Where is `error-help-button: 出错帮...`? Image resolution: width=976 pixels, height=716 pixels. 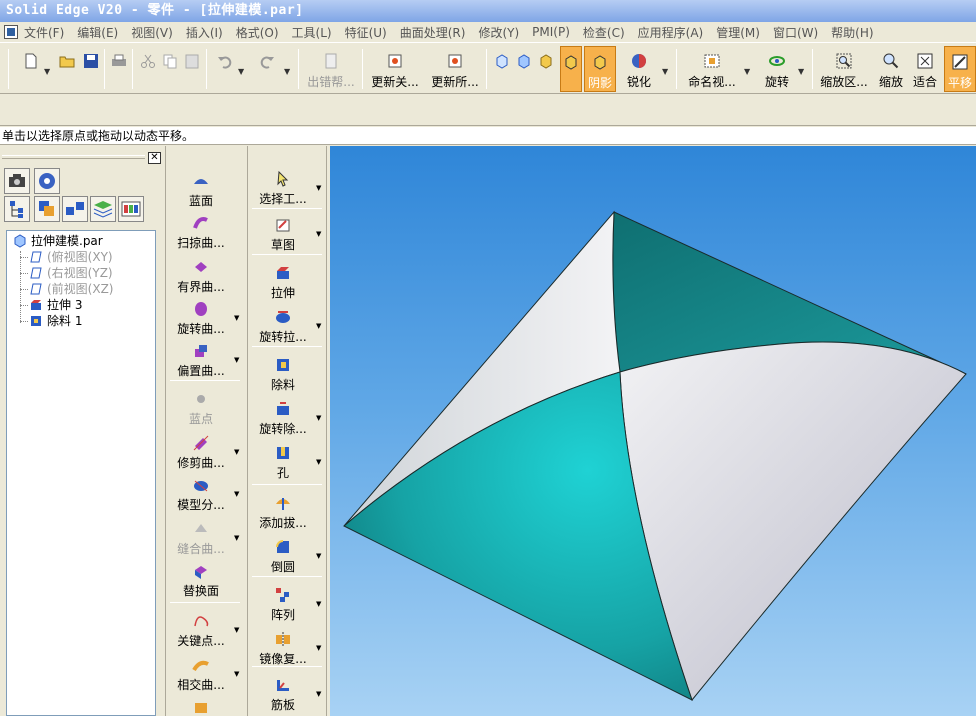 error-help-button: 出错帮... is located at coordinates (331, 69).